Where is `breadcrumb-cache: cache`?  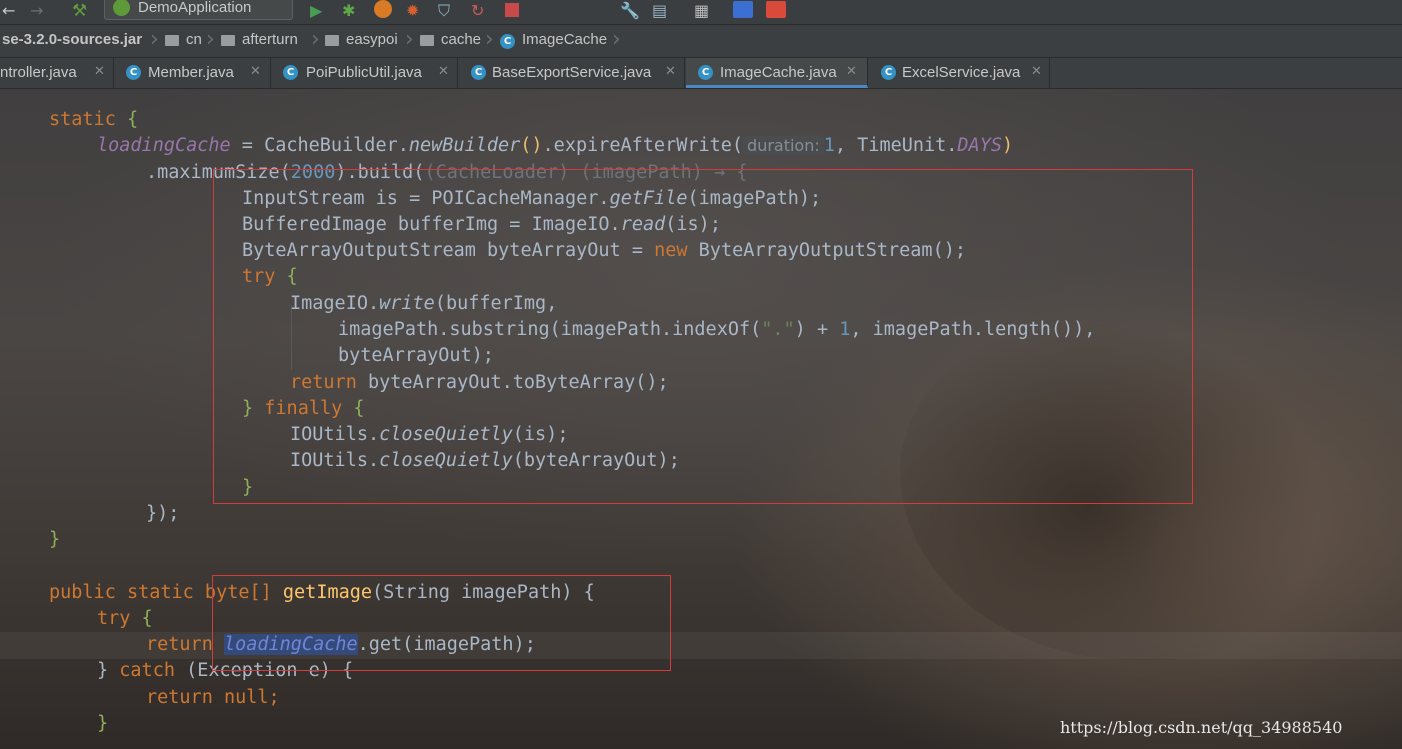 breadcrumb-cache: cache is located at coordinates (461, 39).